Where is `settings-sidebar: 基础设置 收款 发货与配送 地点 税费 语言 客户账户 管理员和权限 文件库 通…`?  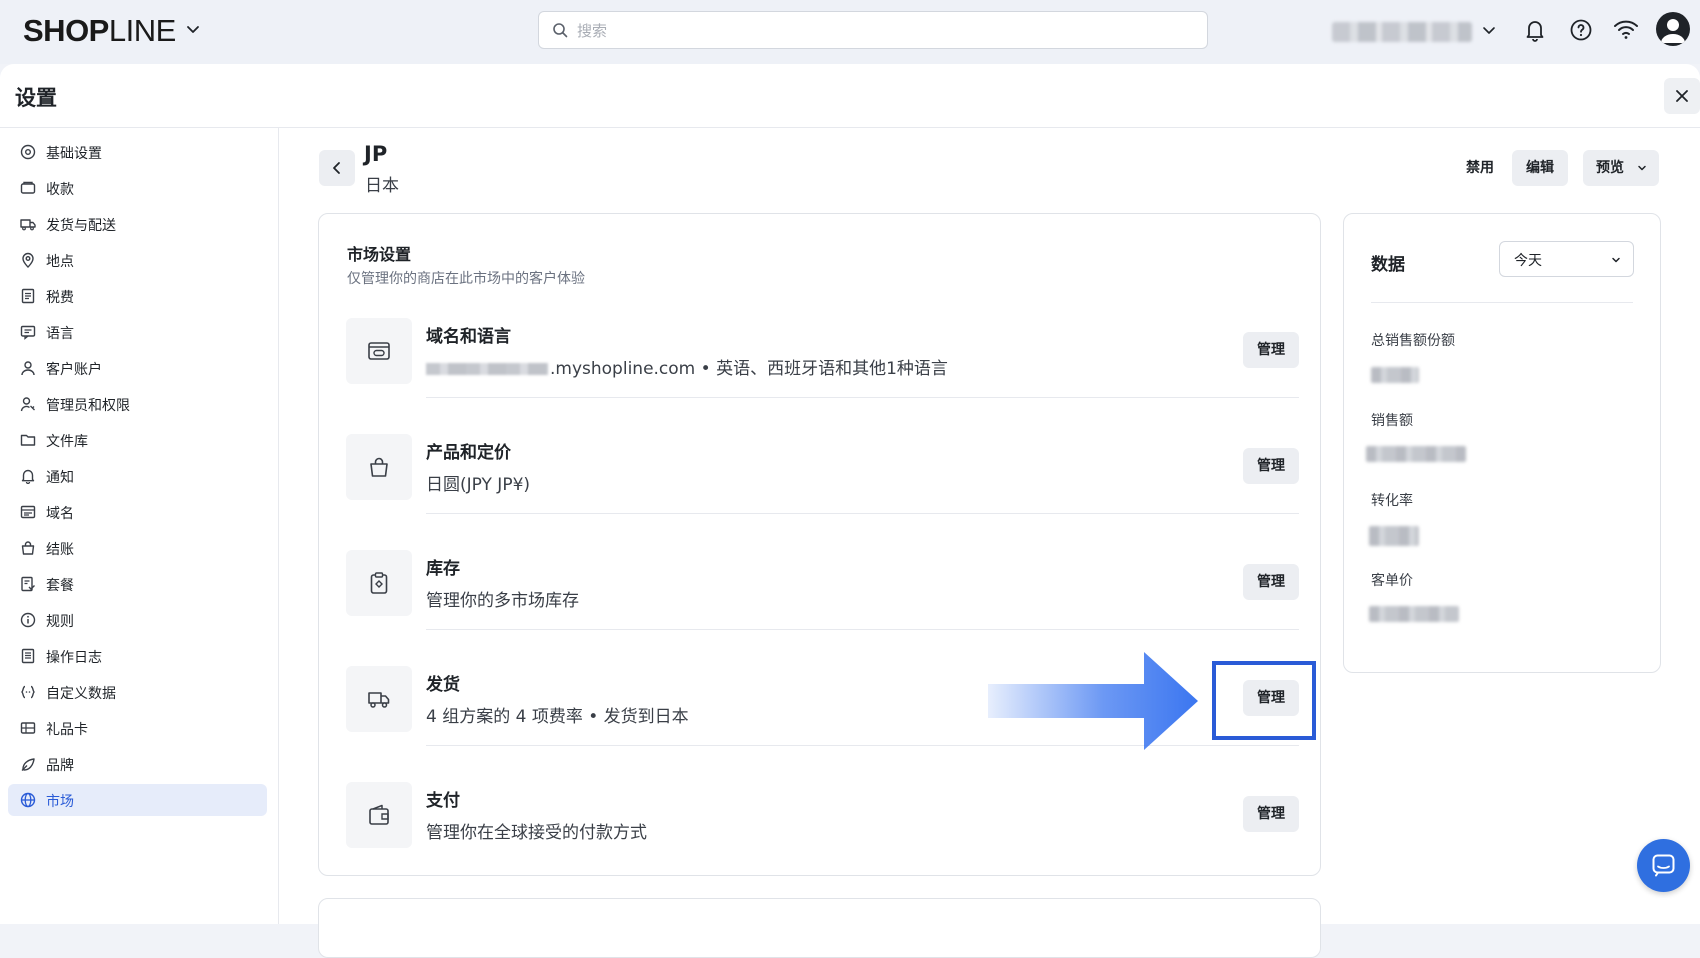 settings-sidebar: 基础设置 收款 发货与配送 地点 税费 语言 客户账户 管理员和权限 文件库 通… is located at coordinates (139, 526).